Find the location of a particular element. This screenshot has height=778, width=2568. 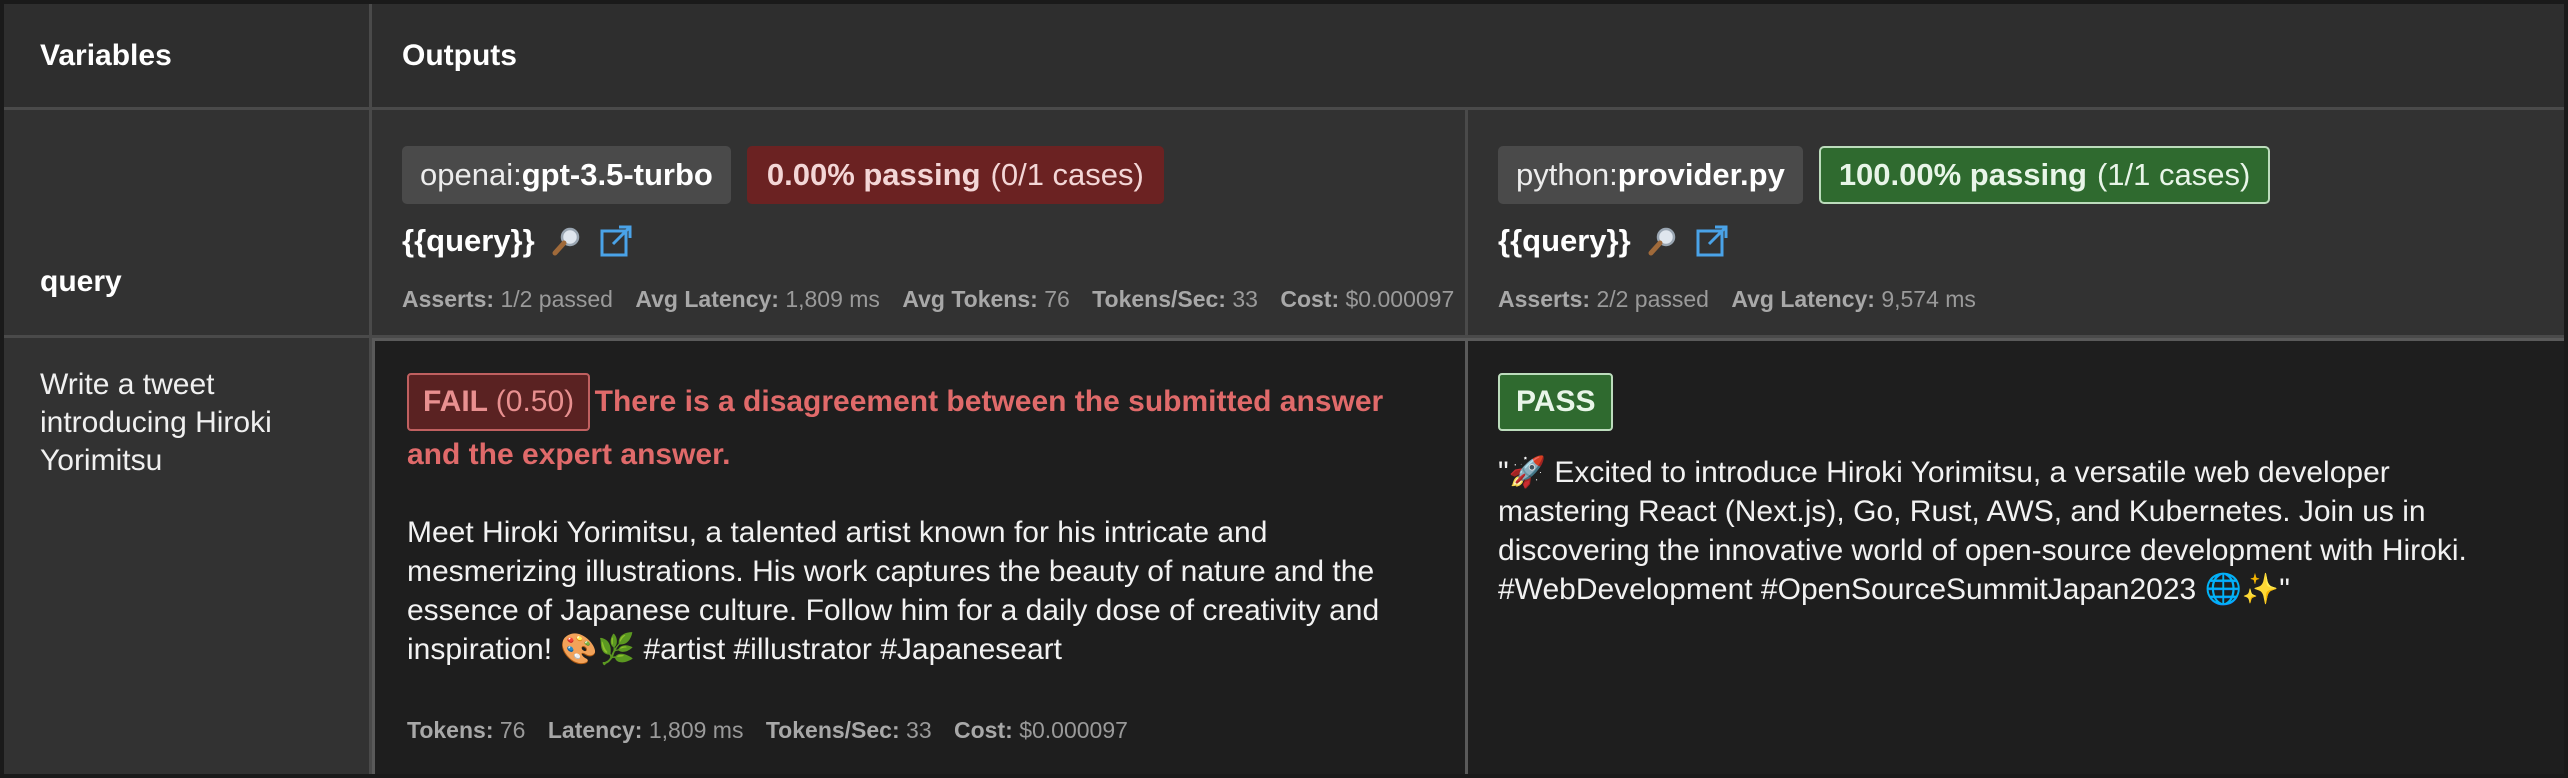

provider-prefix: openai: is located at coordinates (471, 174).